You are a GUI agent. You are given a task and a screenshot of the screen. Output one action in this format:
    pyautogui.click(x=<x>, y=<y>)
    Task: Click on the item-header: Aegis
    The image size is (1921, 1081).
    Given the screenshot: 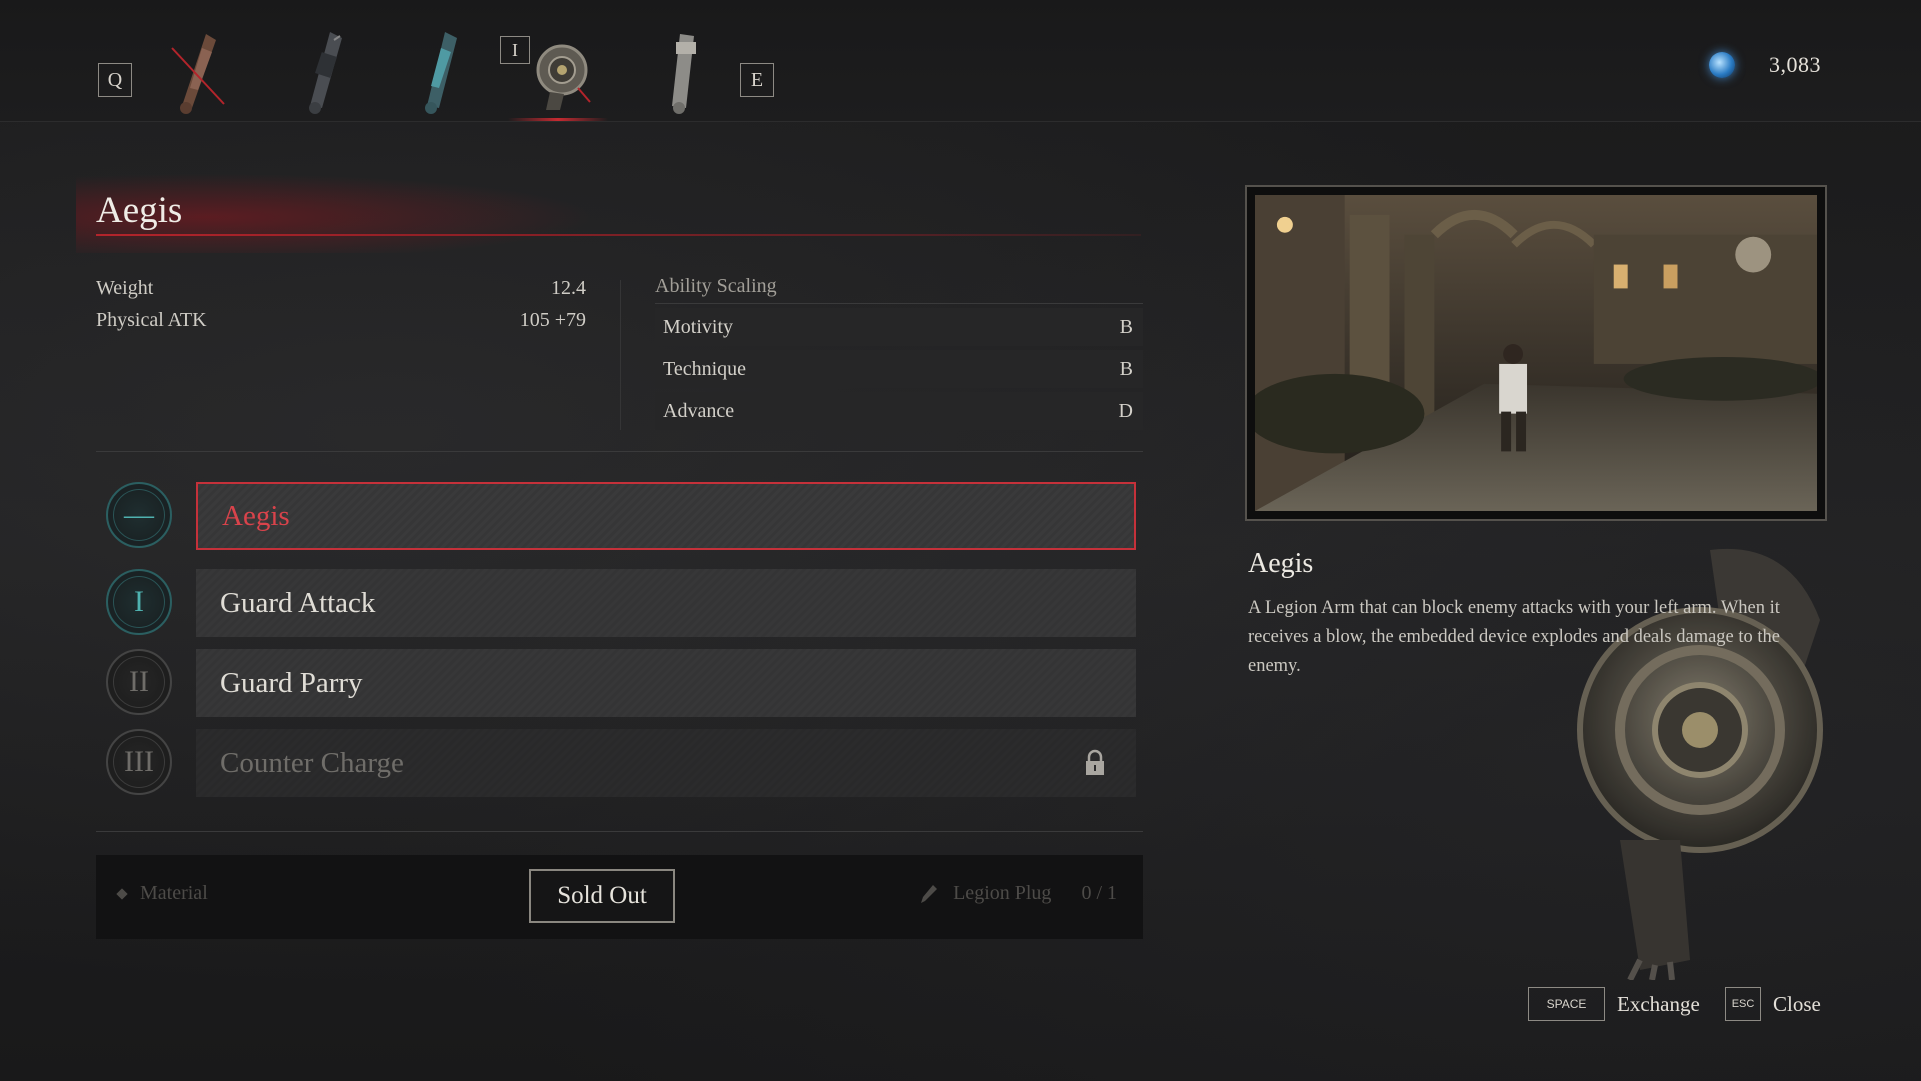 What is the action you would take?
    pyautogui.click(x=608, y=213)
    